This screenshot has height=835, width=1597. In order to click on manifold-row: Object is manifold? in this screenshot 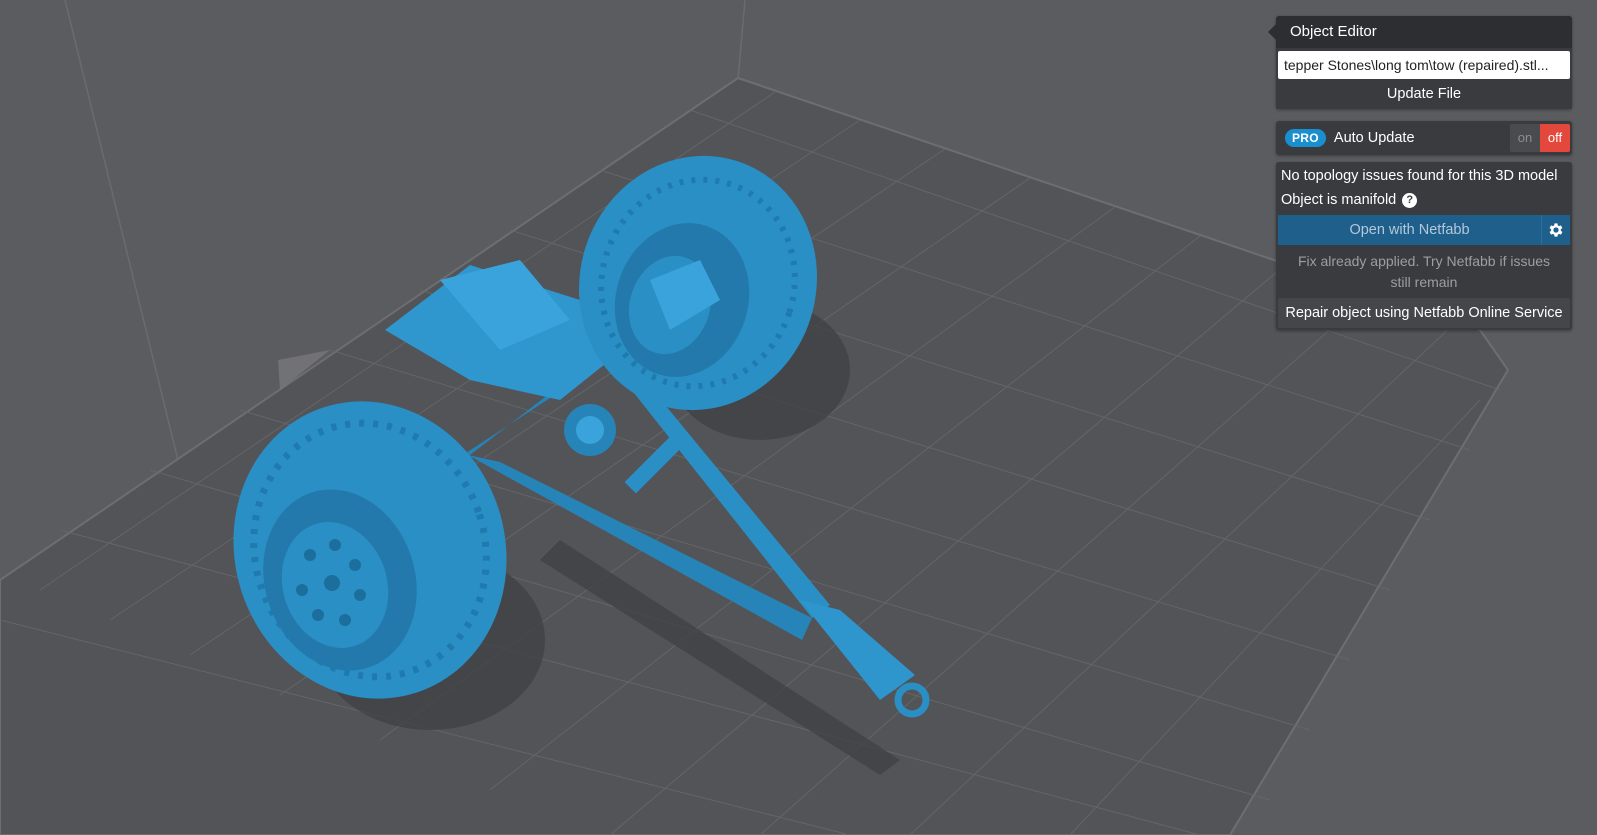, I will do `click(1424, 200)`.